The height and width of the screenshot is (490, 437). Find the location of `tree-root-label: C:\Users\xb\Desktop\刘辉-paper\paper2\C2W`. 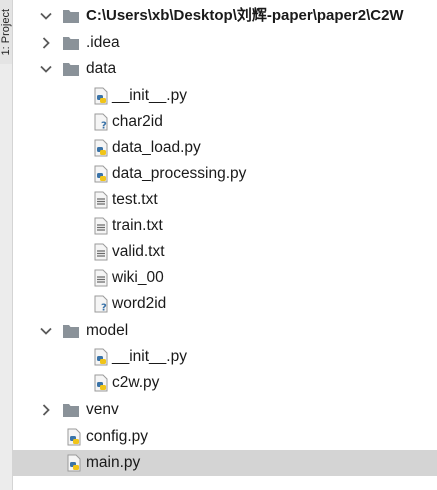

tree-root-label: C:\Users\xb\Desktop\刘辉-paper\paper2\C2W is located at coordinates (245, 15).